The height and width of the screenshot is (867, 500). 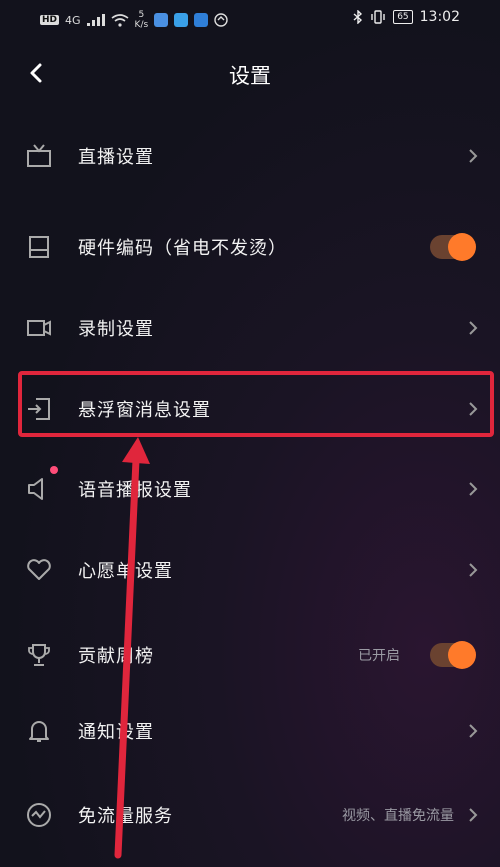 What do you see at coordinates (39, 247) in the screenshot?
I see `hardware-icon` at bounding box center [39, 247].